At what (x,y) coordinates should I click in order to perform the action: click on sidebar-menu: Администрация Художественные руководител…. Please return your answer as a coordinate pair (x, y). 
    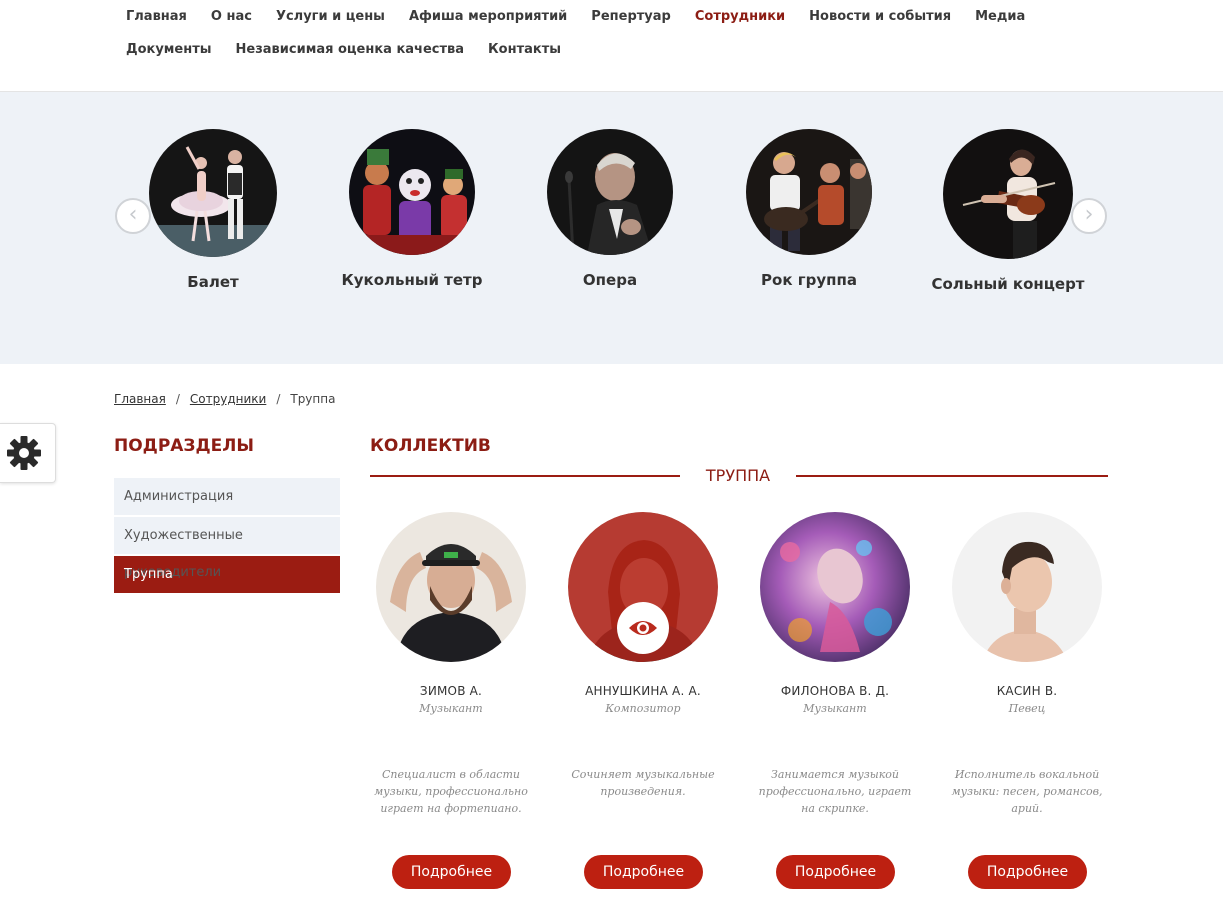
    Looking at the image, I should click on (227, 536).